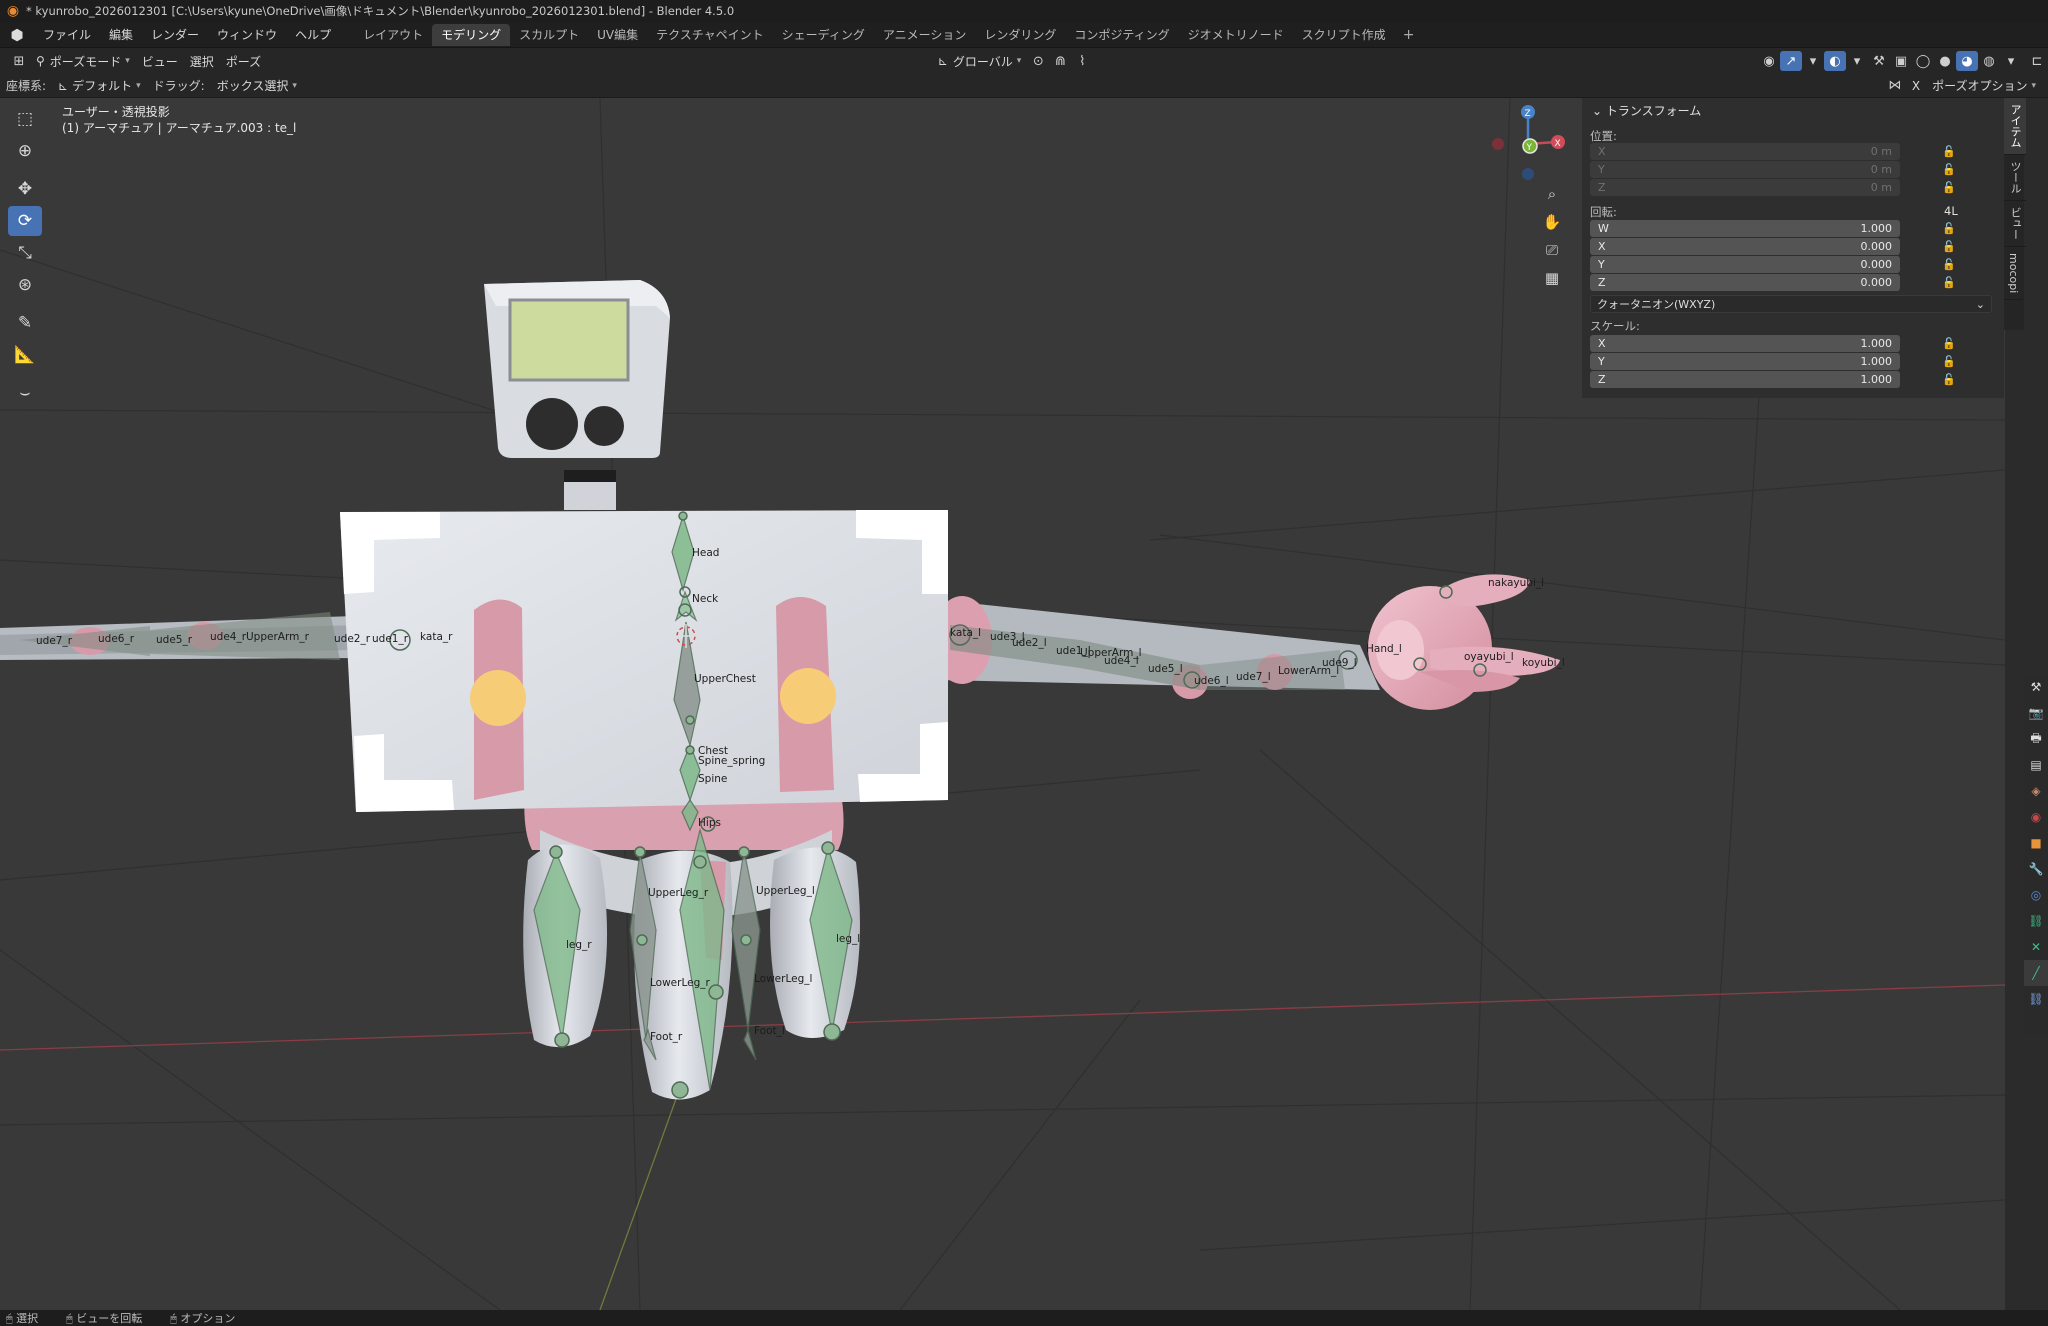  Describe the element at coordinates (1835, 61) in the screenshot. I see `overlay-toggle-icon: ◐` at that location.